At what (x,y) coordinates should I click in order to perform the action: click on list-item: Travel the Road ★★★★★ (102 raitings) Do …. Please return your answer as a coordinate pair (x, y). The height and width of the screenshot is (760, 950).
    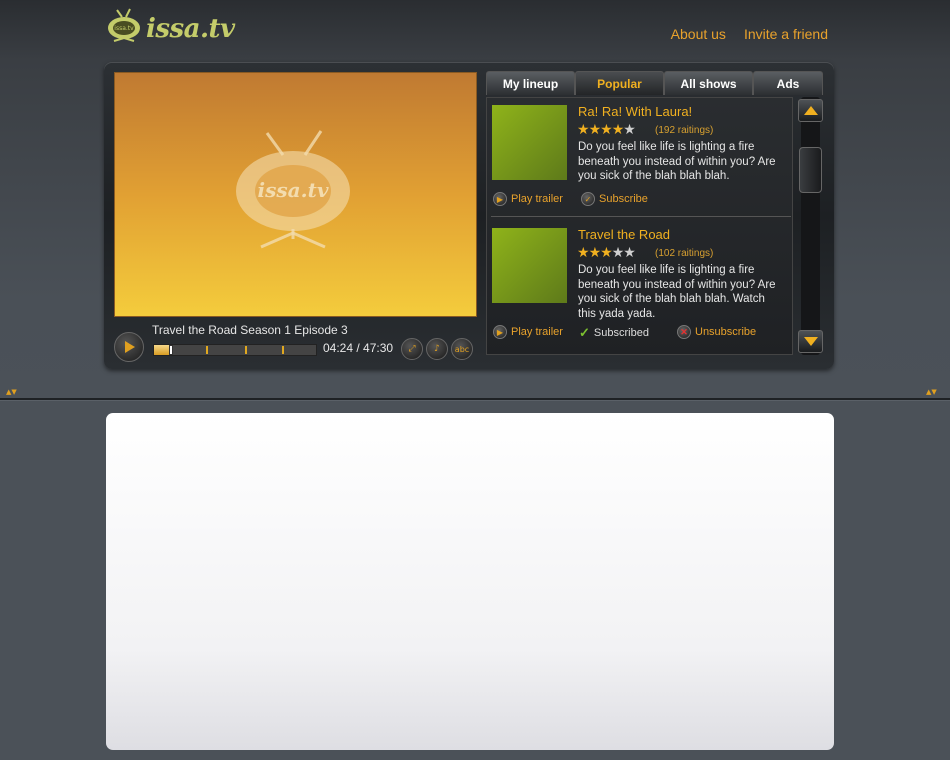
    Looking at the image, I should click on (639, 283).